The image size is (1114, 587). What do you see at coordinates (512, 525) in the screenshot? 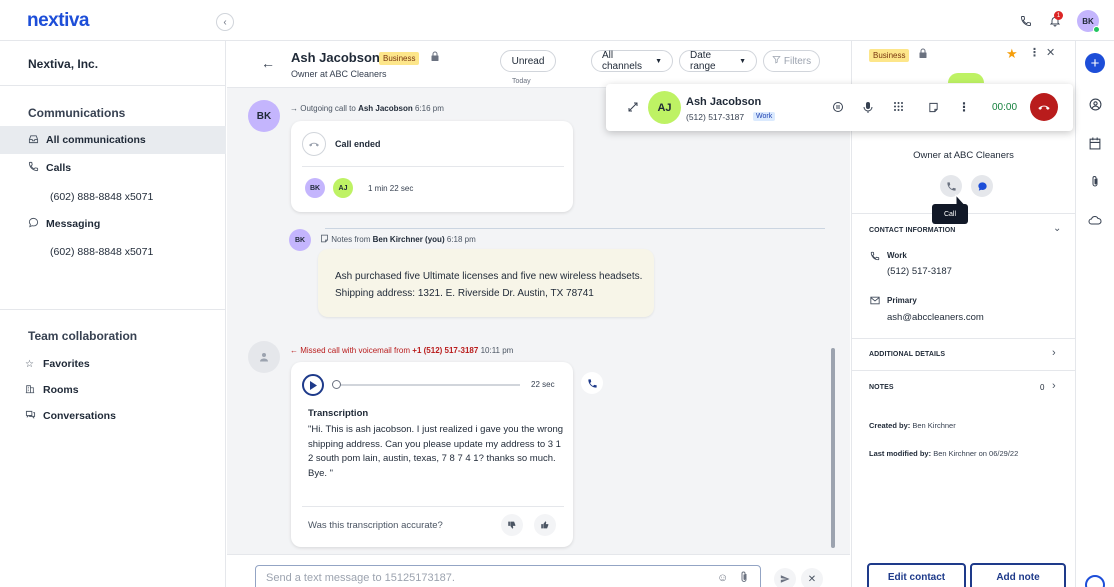
I see `thumbs-down-button` at bounding box center [512, 525].